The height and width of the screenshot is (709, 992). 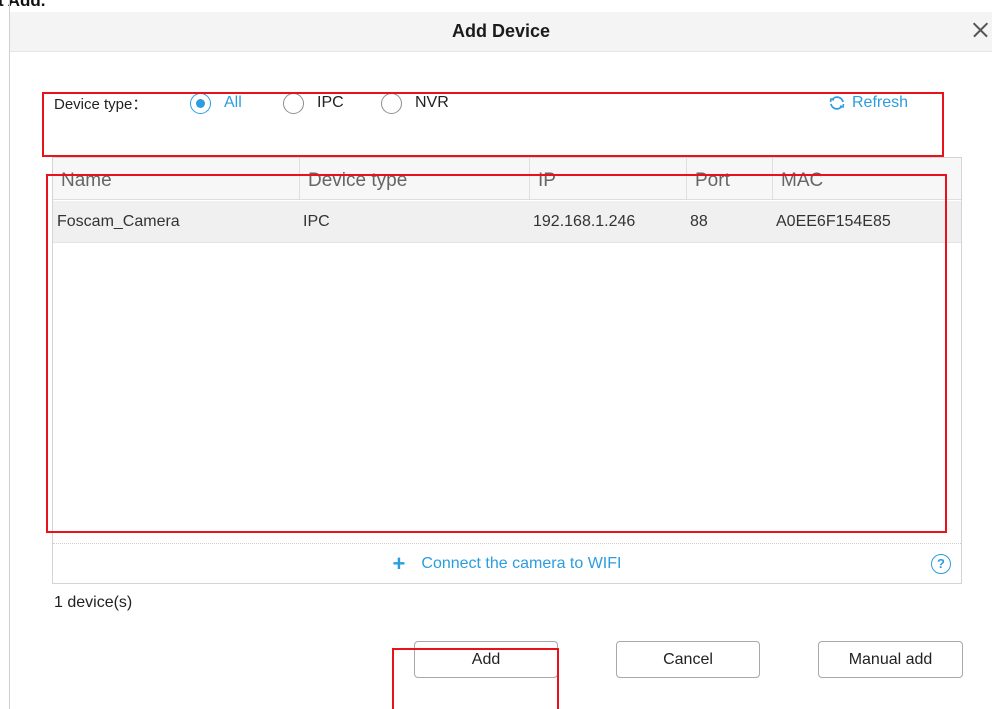 What do you see at coordinates (980, 30) in the screenshot?
I see `close-icon` at bounding box center [980, 30].